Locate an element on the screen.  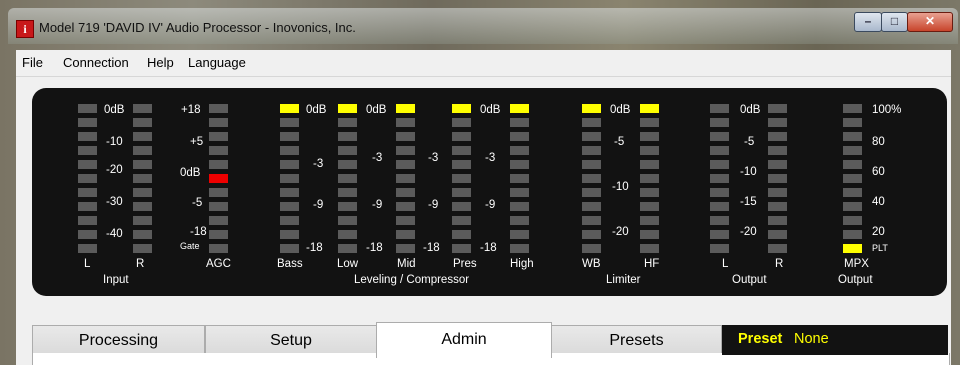
lim-scale-3: -20 is located at coordinates (620, 232).